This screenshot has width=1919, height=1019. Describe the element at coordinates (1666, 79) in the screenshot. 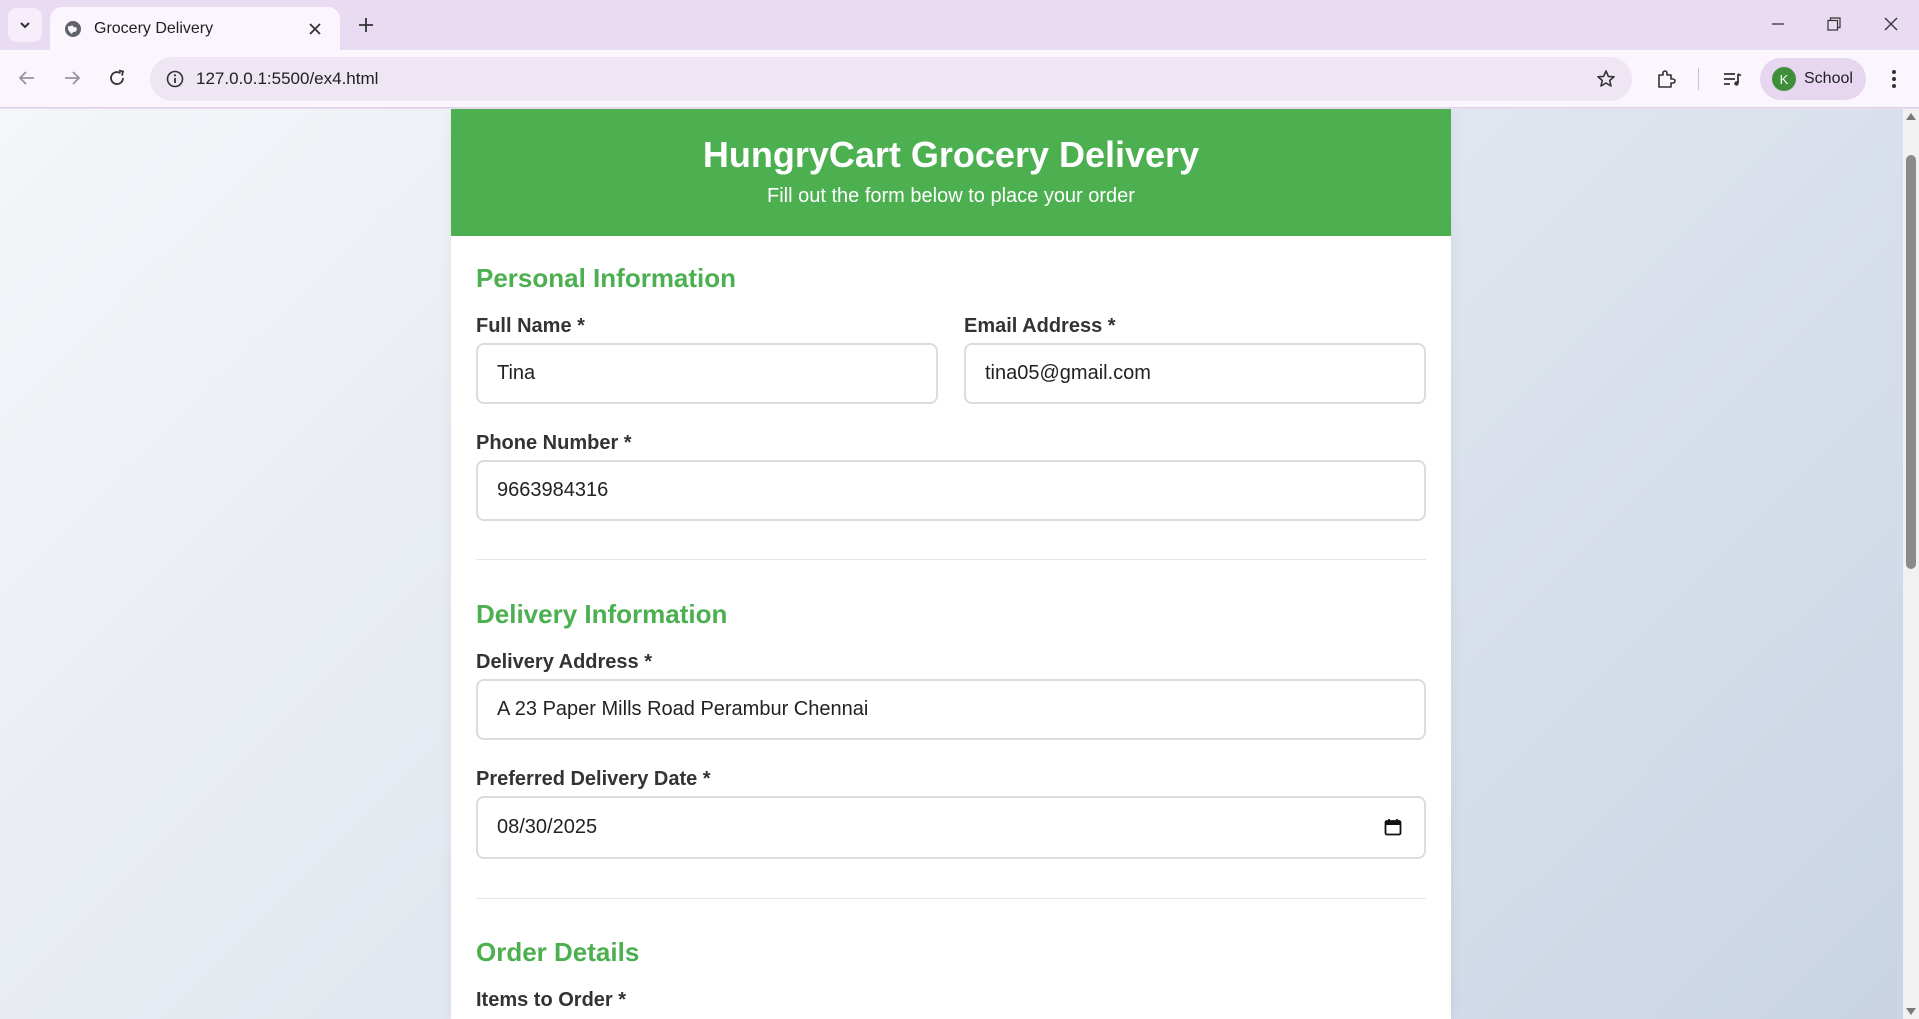

I see `extensions-icon` at that location.